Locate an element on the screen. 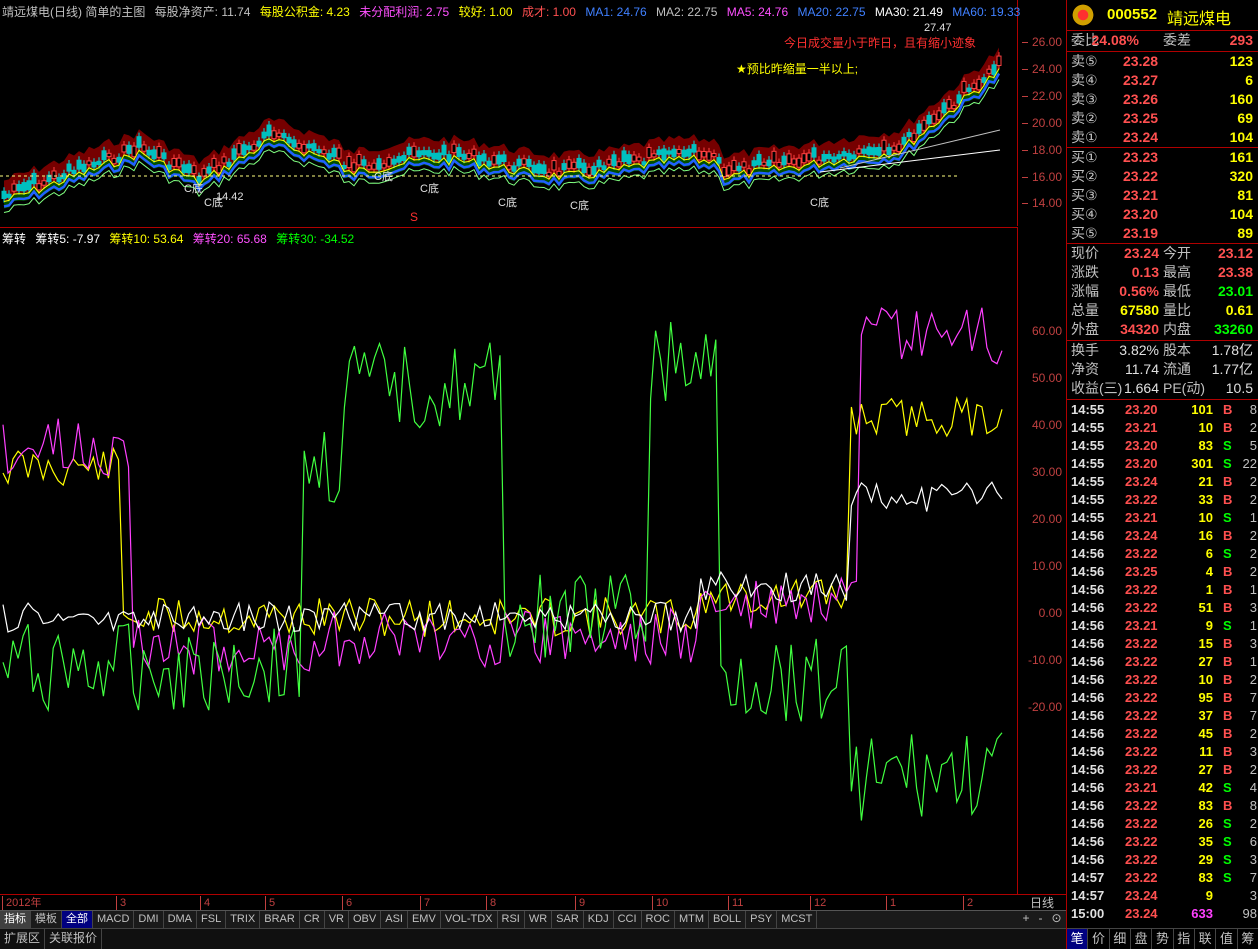  buys-row: 买④ 23.20 104 is located at coordinates (1162, 214).